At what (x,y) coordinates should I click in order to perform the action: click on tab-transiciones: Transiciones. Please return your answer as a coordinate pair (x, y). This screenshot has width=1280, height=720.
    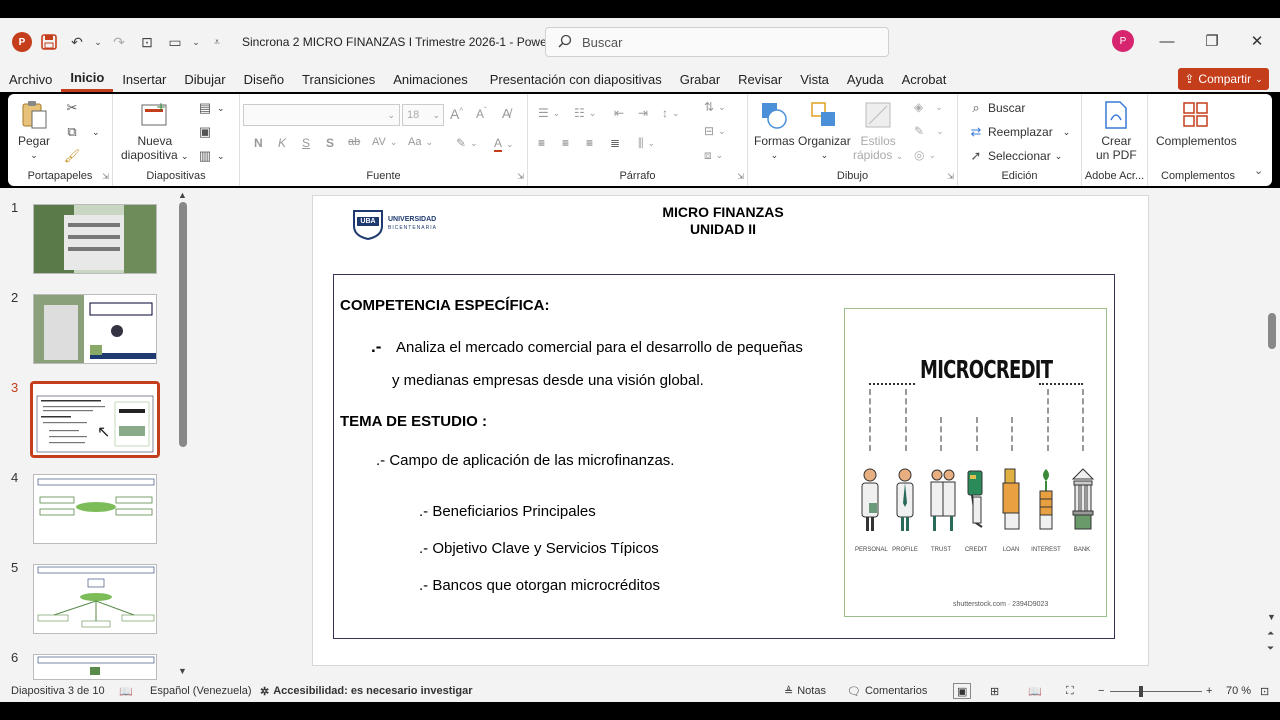
    Looking at the image, I should click on (338, 79).